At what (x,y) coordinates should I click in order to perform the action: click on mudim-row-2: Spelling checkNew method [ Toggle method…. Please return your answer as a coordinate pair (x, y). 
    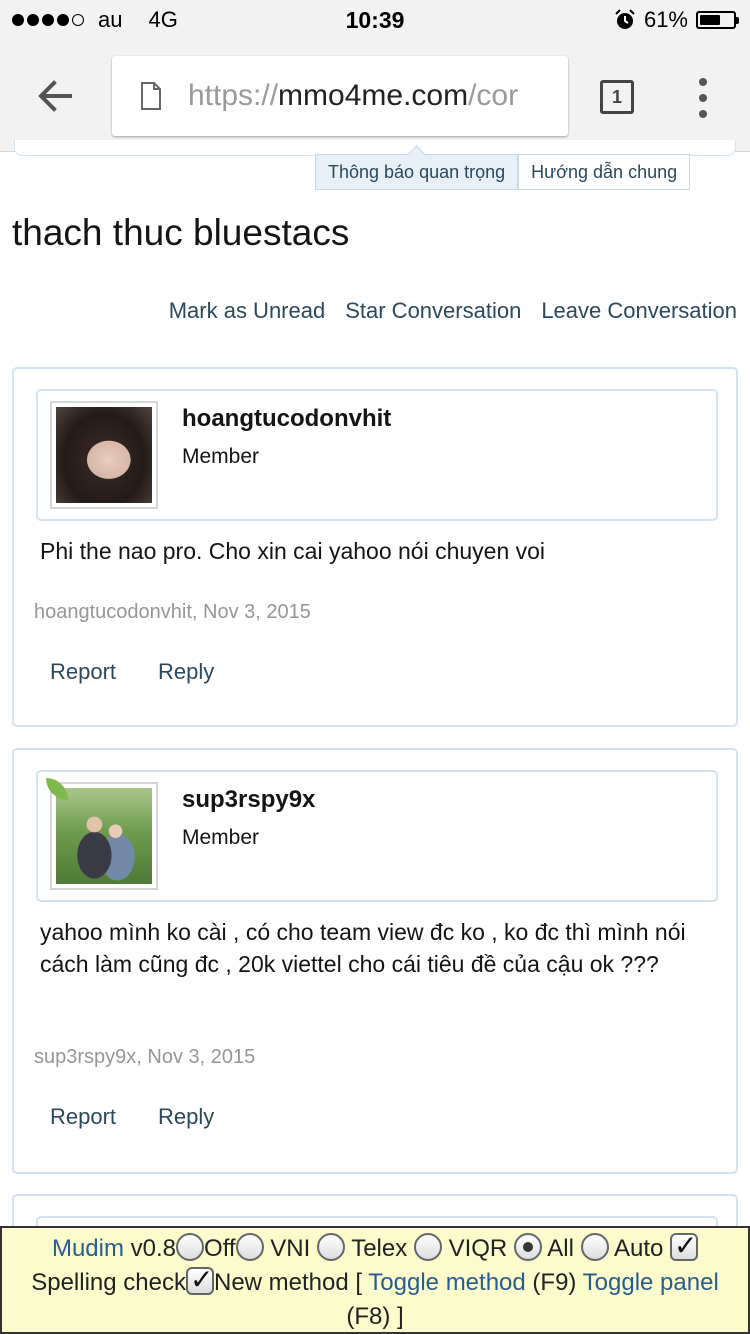
    Looking at the image, I should click on (375, 1281).